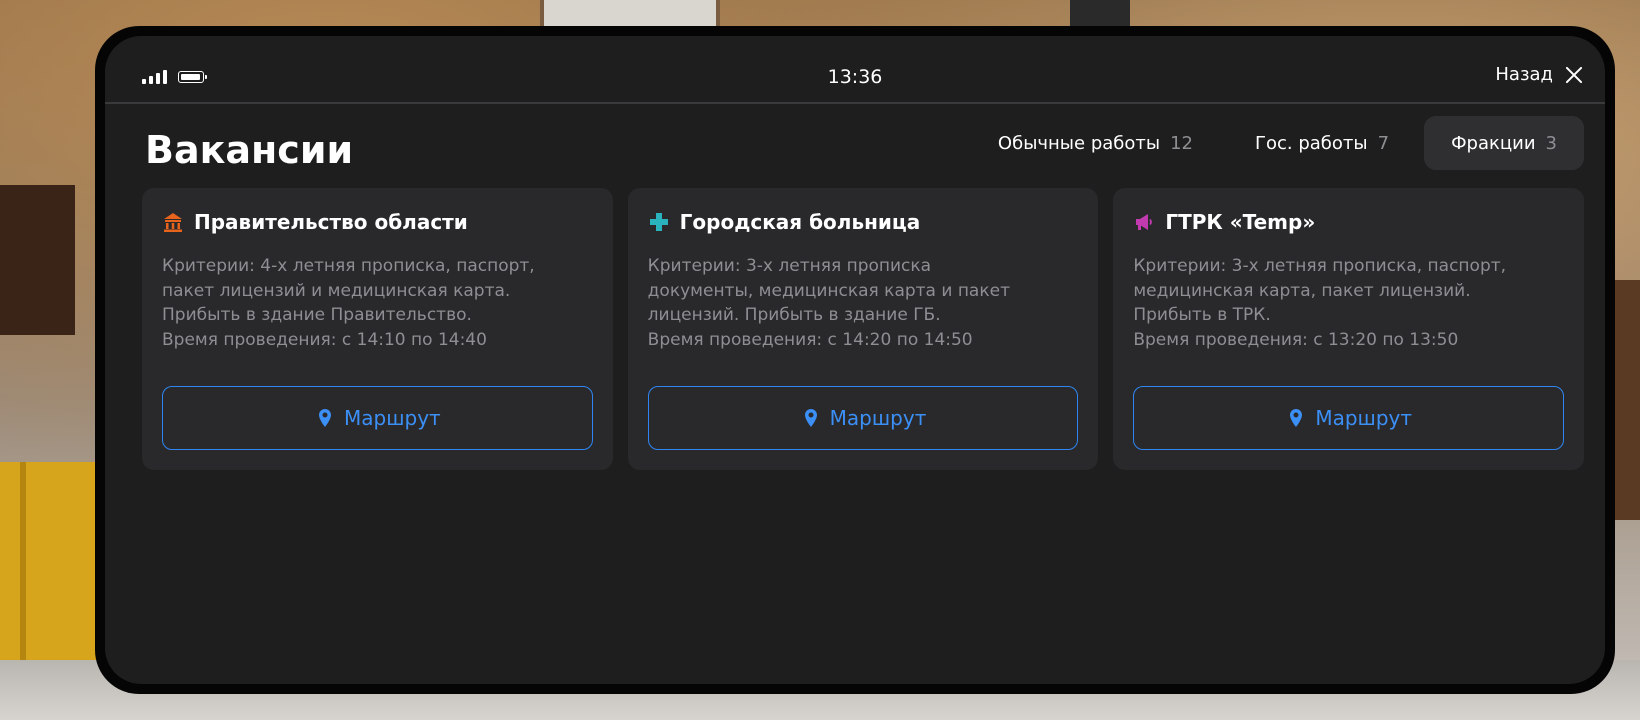  I want to click on tab-label: Обычные работы, so click(1079, 143).